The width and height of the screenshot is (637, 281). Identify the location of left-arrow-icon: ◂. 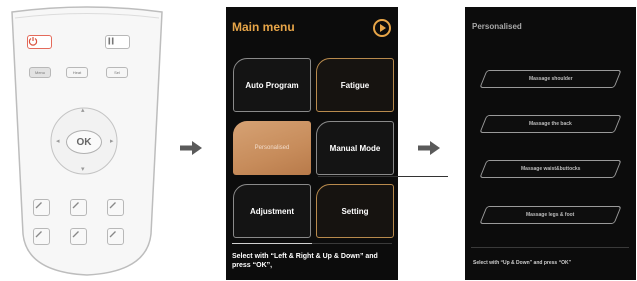
(58, 141).